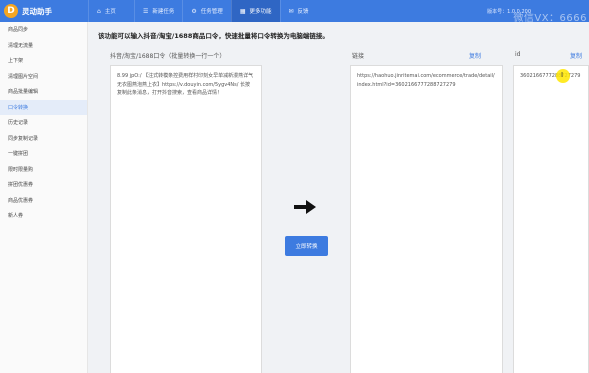  What do you see at coordinates (306, 246) in the screenshot?
I see `convert-now-button: 立即转换` at bounding box center [306, 246].